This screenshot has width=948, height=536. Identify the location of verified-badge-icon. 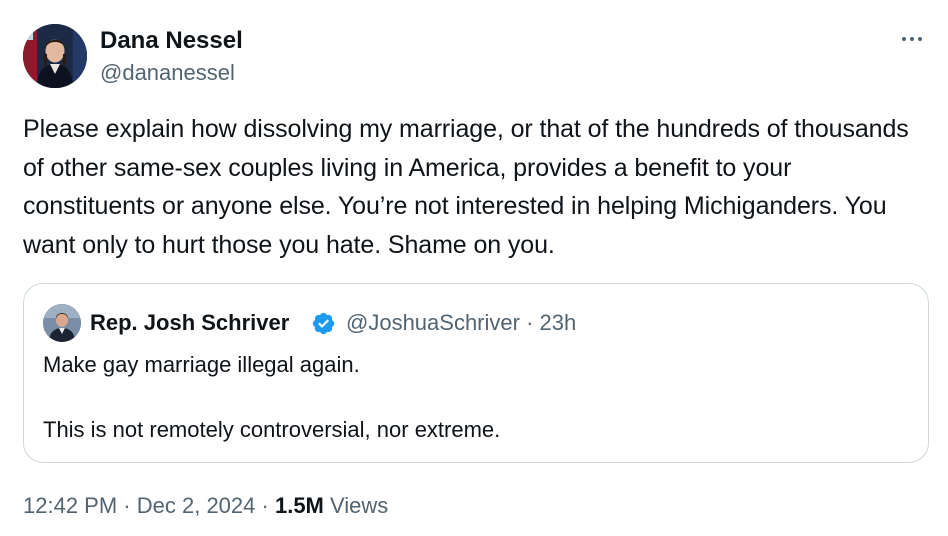
(323, 323).